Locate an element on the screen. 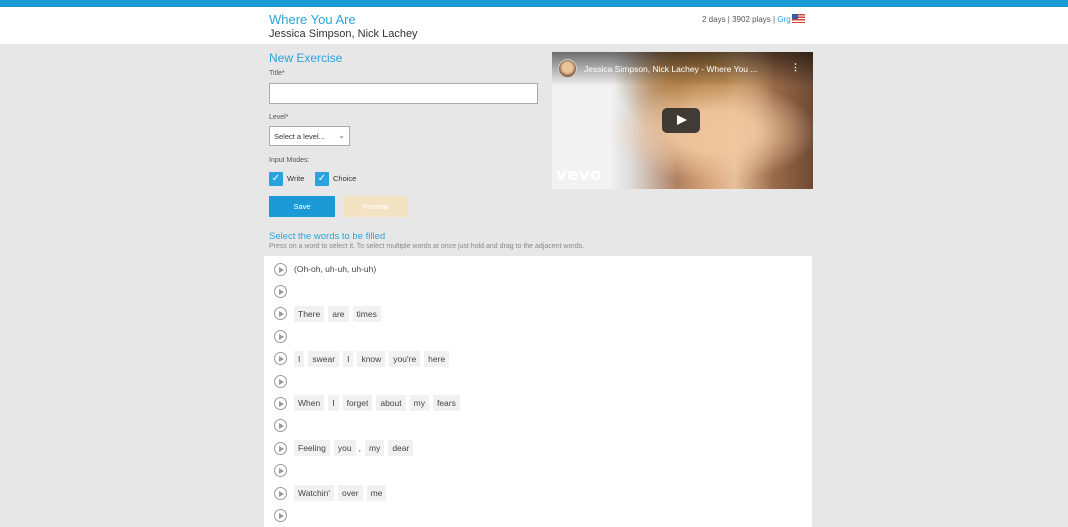  lyric-word: me is located at coordinates (376, 493).